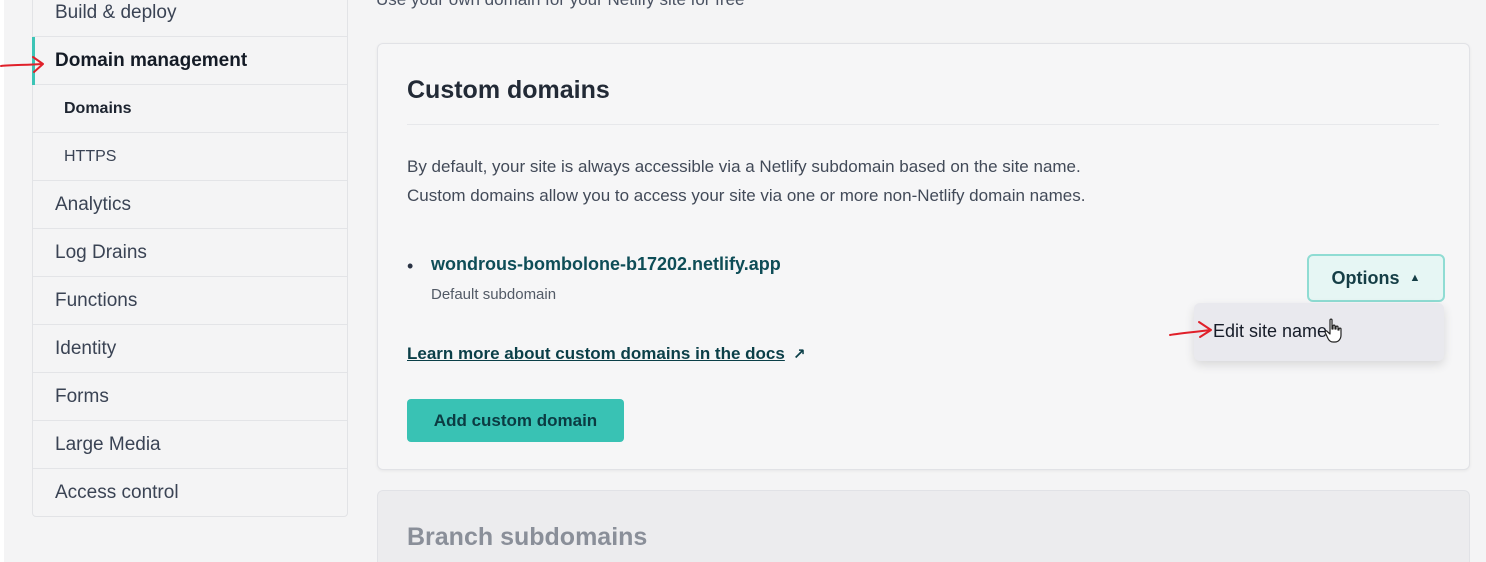  I want to click on options-dropdown-menu: Edit site name, so click(1319, 332).